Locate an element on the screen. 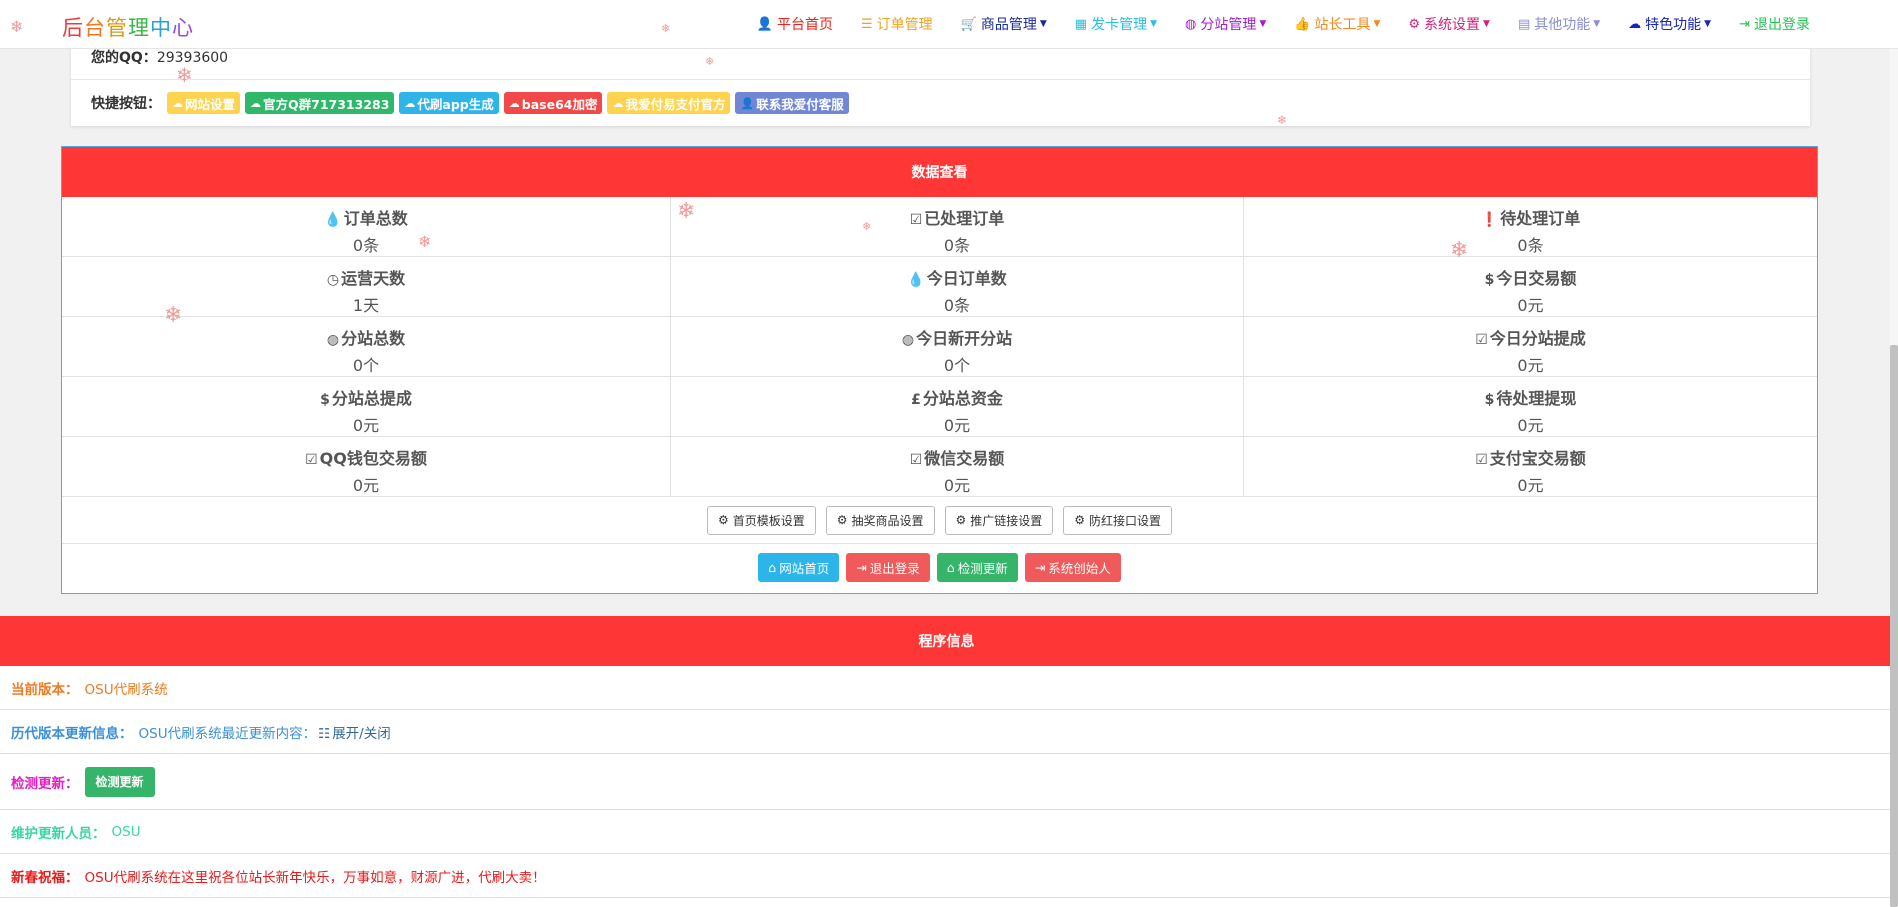 The width and height of the screenshot is (1898, 907). nav-icon: ⇥ is located at coordinates (1744, 24).